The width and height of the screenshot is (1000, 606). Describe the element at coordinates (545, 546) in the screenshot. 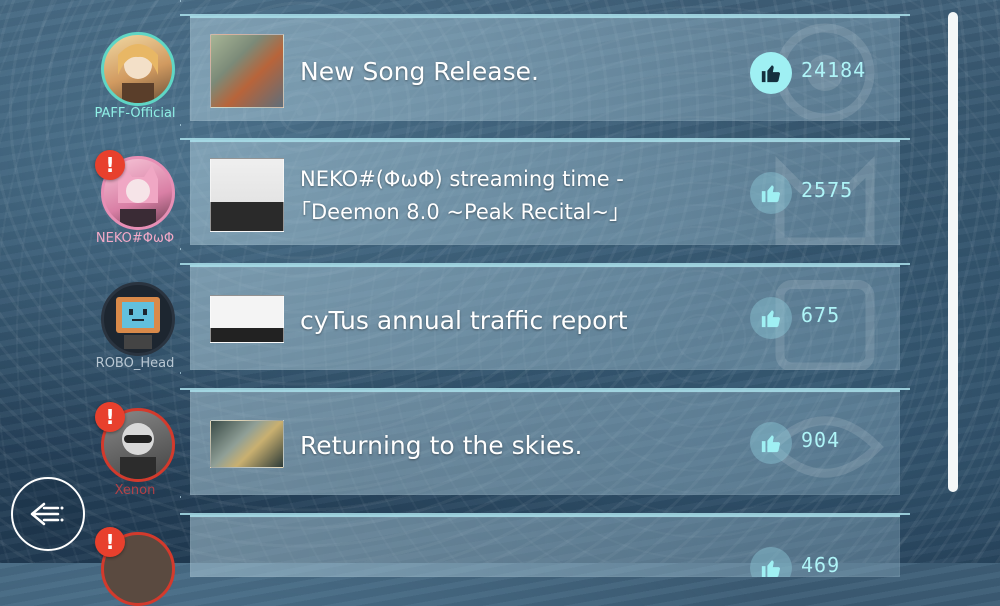

I see `post-card: 469` at that location.